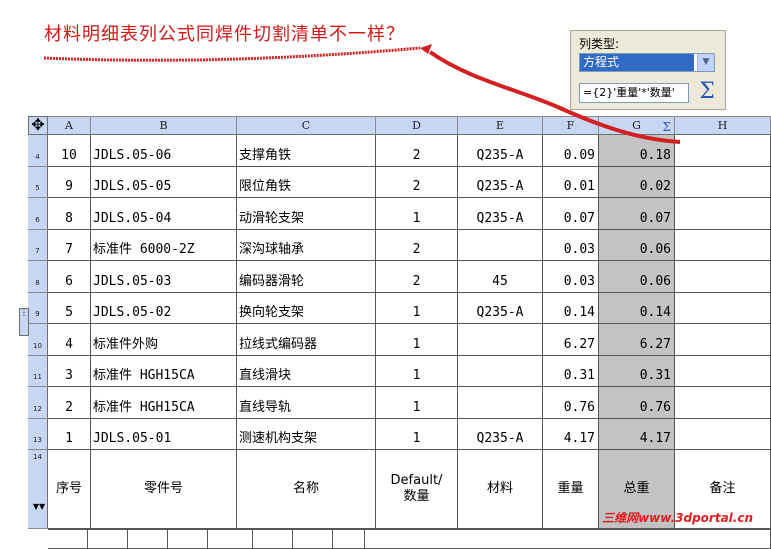 This screenshot has width=771, height=549. I want to click on table-cell: 标准件 HGH15CA, so click(164, 403).